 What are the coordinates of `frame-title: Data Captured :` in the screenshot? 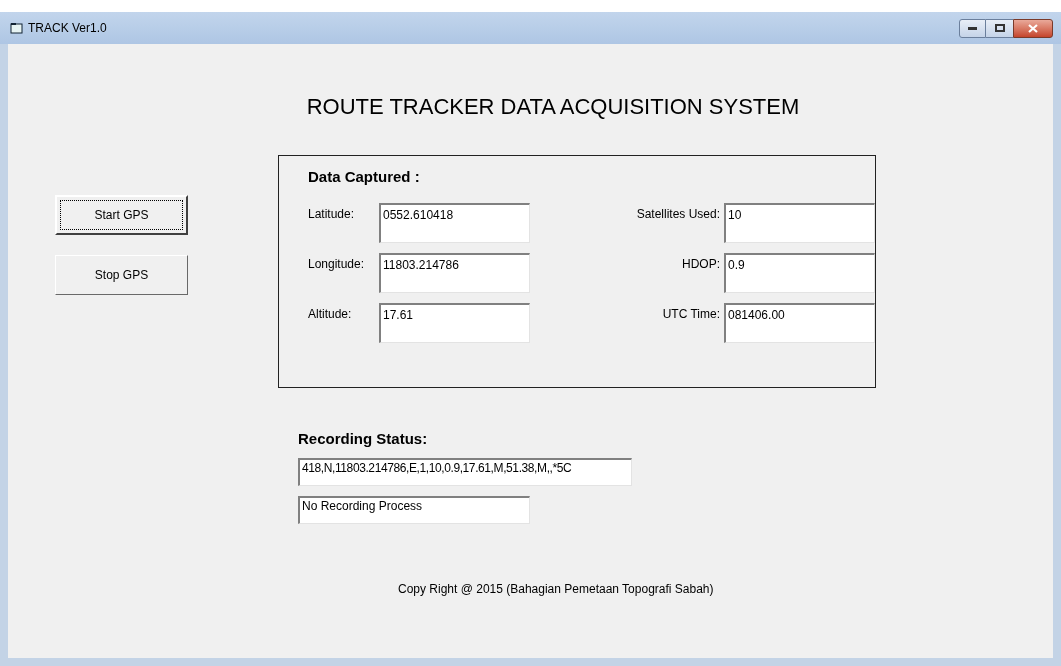 It's located at (364, 177).